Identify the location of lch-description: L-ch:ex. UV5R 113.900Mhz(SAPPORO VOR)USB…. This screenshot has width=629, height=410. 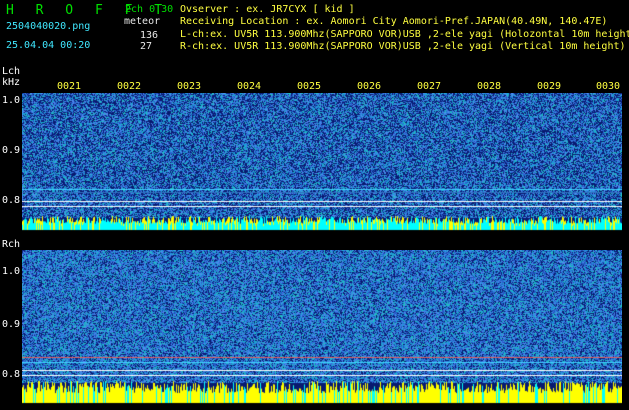
(404, 34).